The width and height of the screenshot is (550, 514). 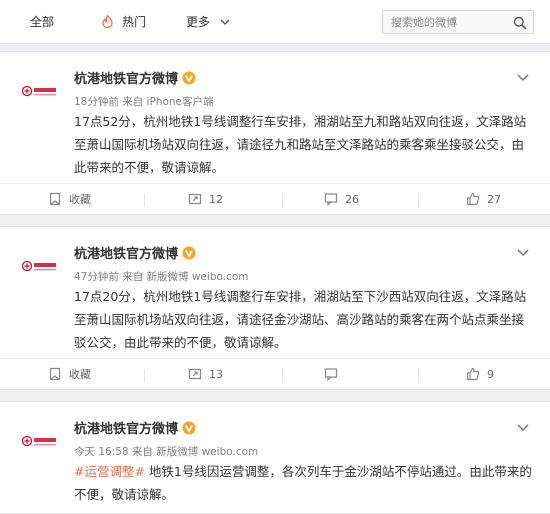 I want to click on tab-all-label: 全部, so click(x=42, y=22).